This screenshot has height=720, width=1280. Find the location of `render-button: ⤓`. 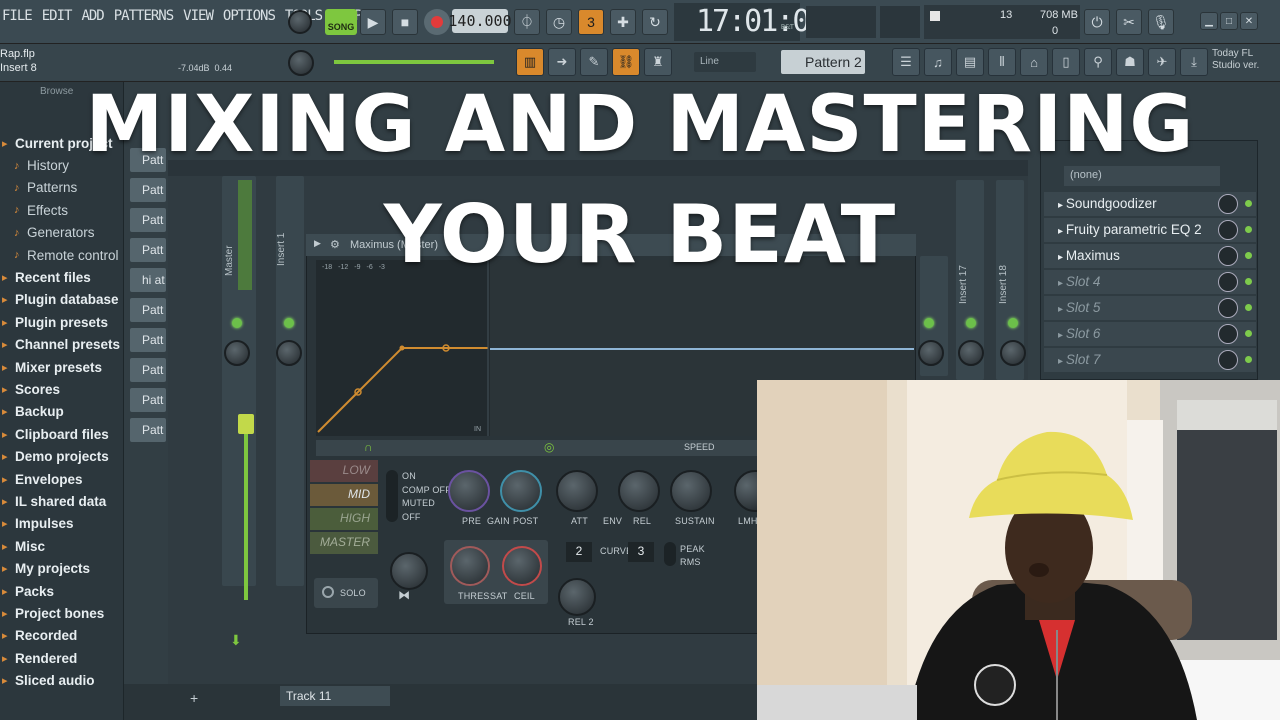

render-button: ⤓ is located at coordinates (1194, 62).